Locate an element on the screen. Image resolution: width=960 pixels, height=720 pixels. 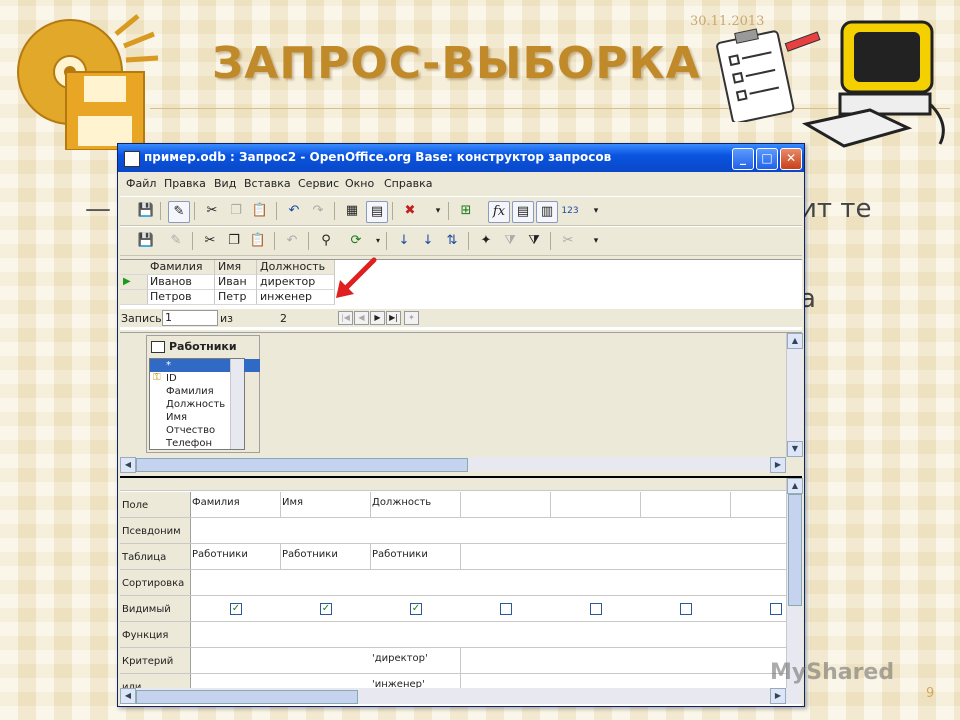
table-area-horizontal-scrollbar: ◀ ▶ is located at coordinates (453, 465).